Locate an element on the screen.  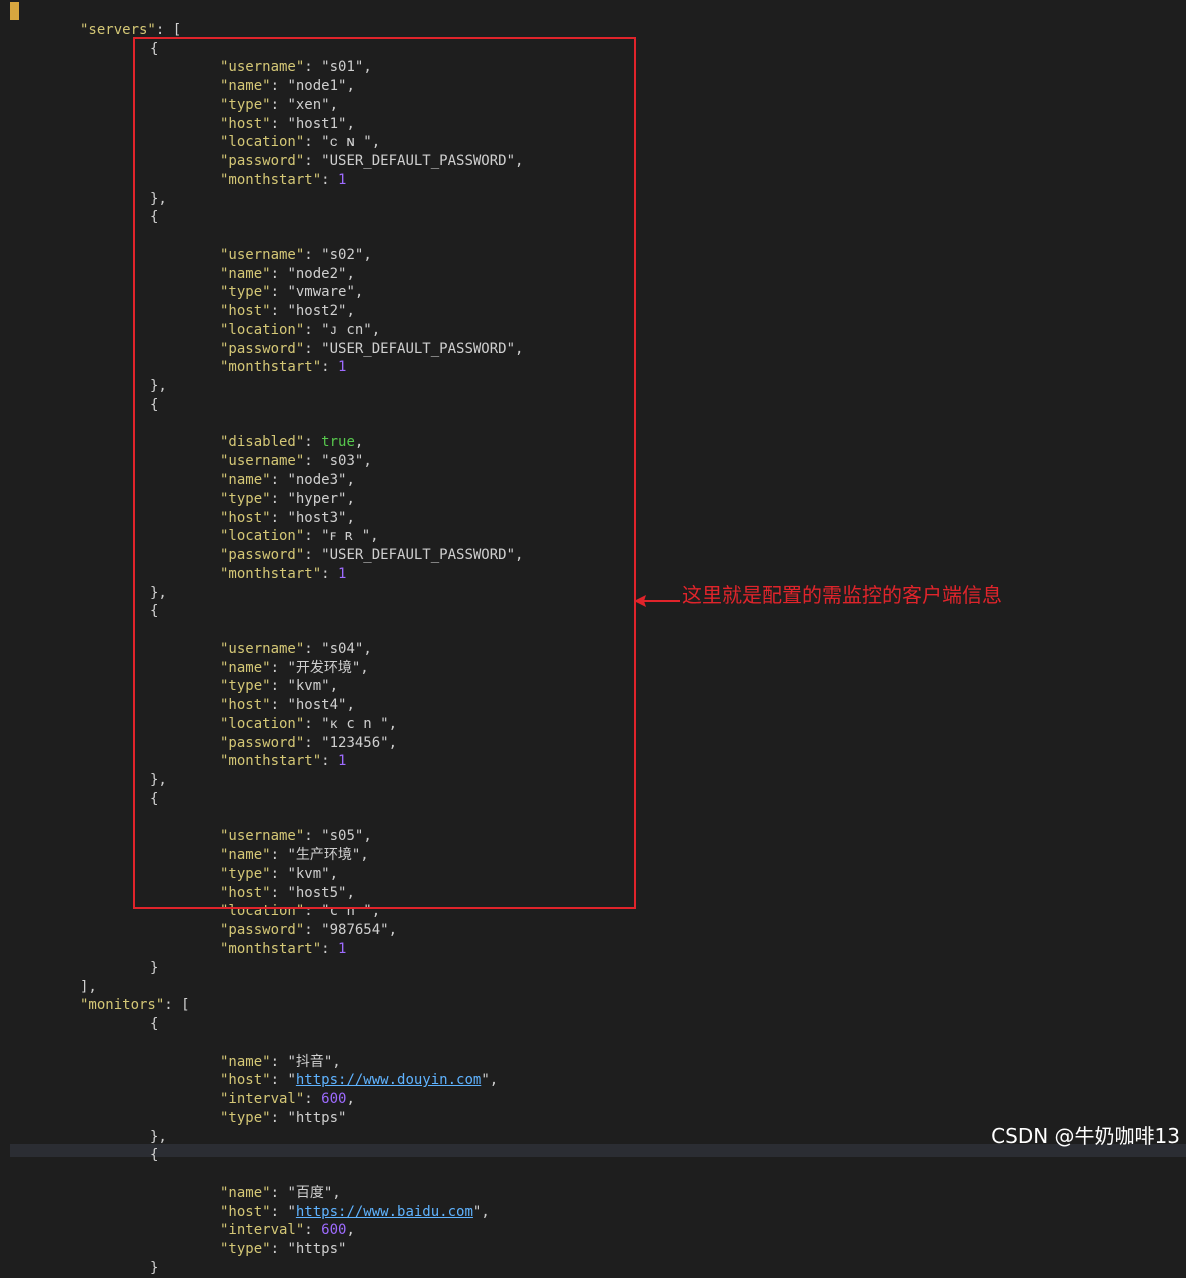
code-line: "host": "https://www.baidu.com", is located at coordinates (355, 1212).